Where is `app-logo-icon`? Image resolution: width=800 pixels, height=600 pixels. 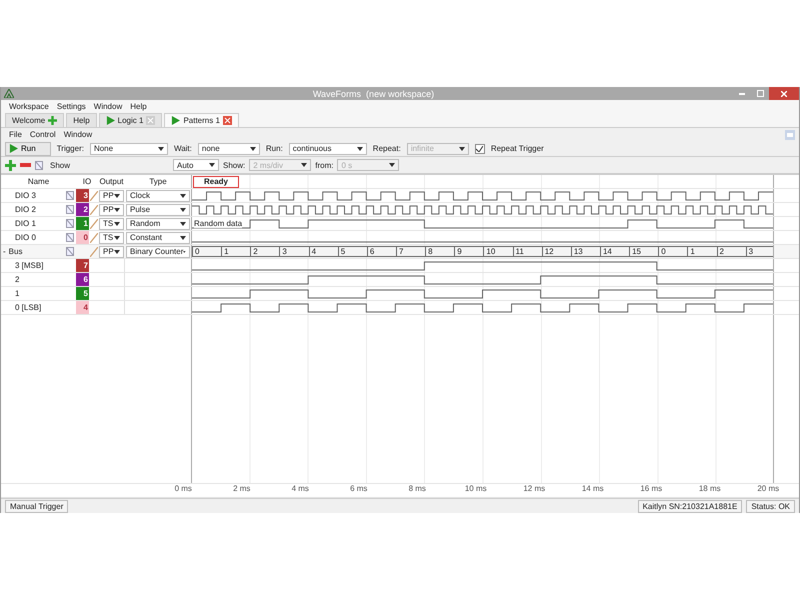
app-logo-icon is located at coordinates (9, 93).